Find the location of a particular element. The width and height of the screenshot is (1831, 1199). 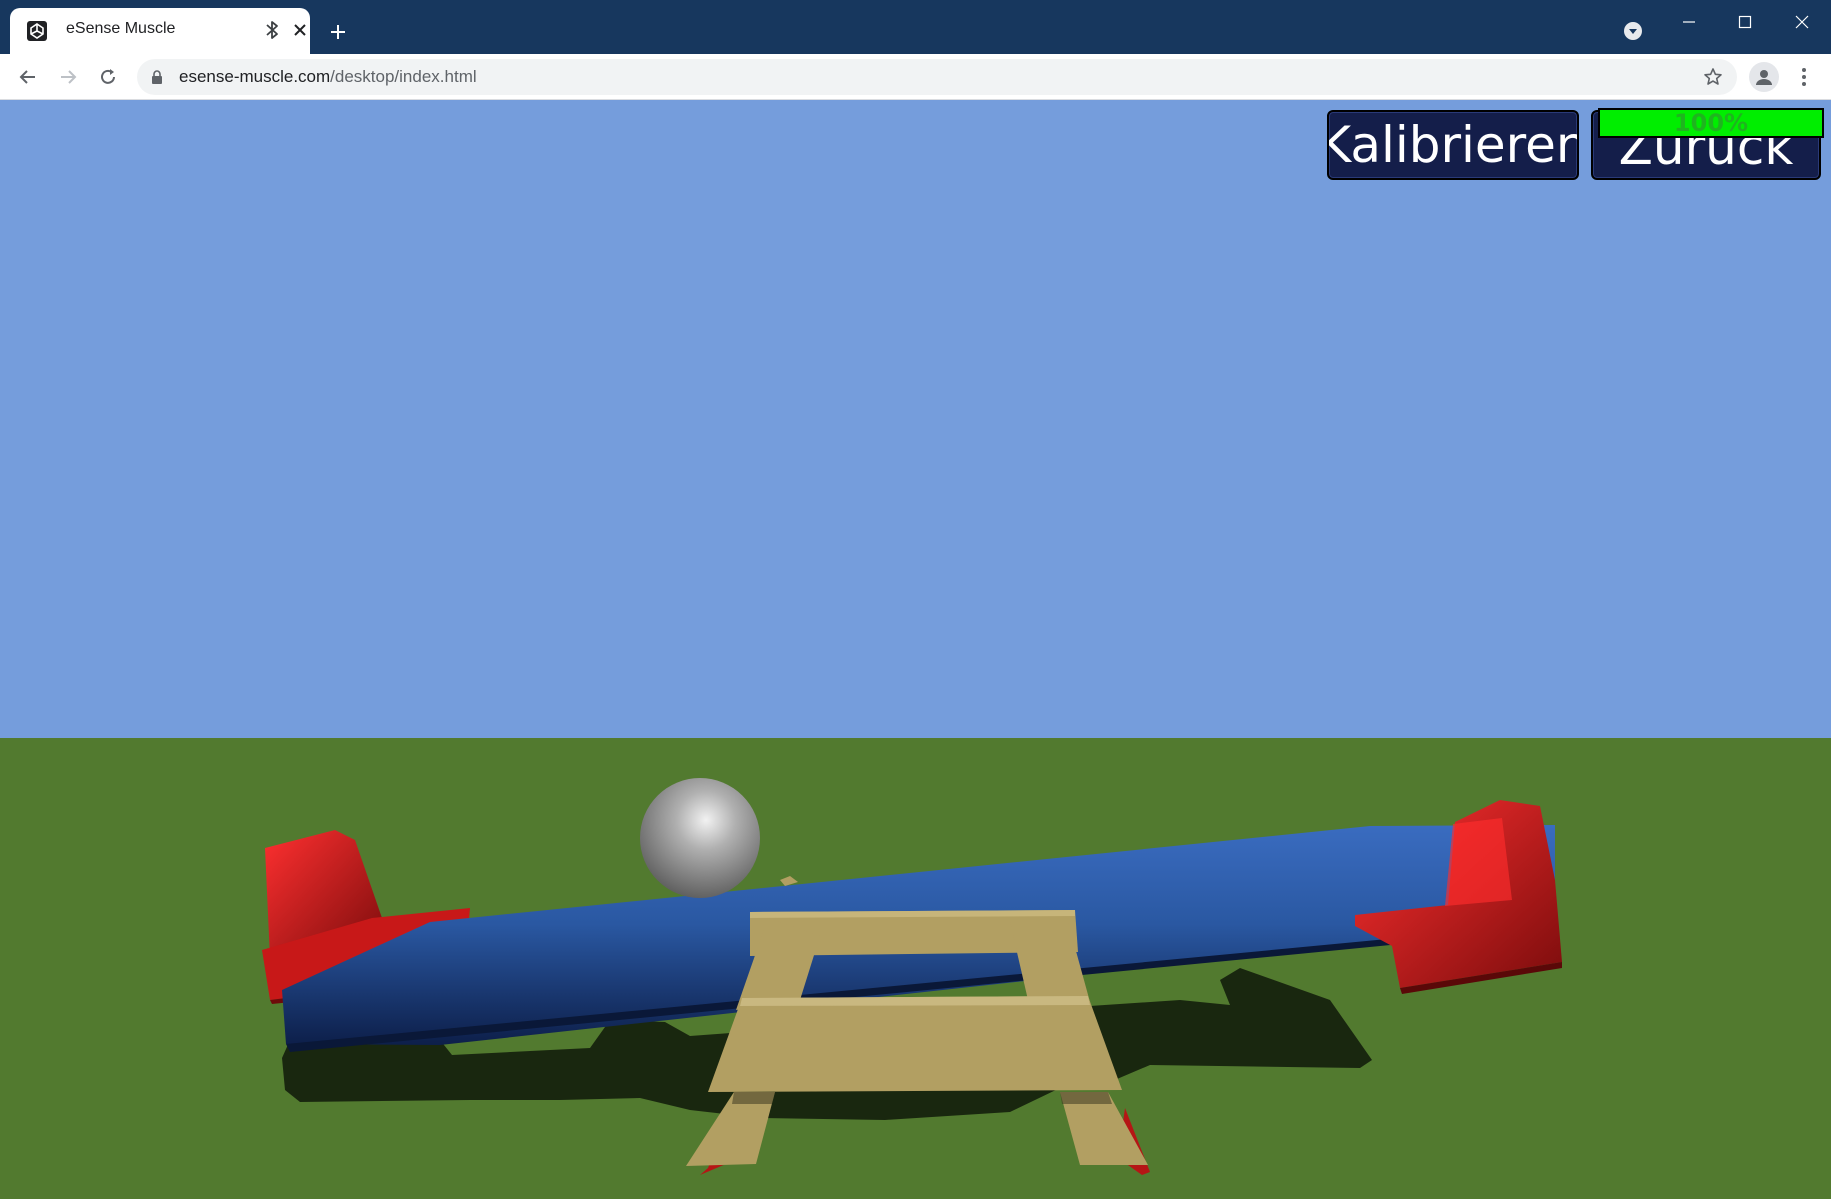

bluetooth-icon is located at coordinates (272, 30).